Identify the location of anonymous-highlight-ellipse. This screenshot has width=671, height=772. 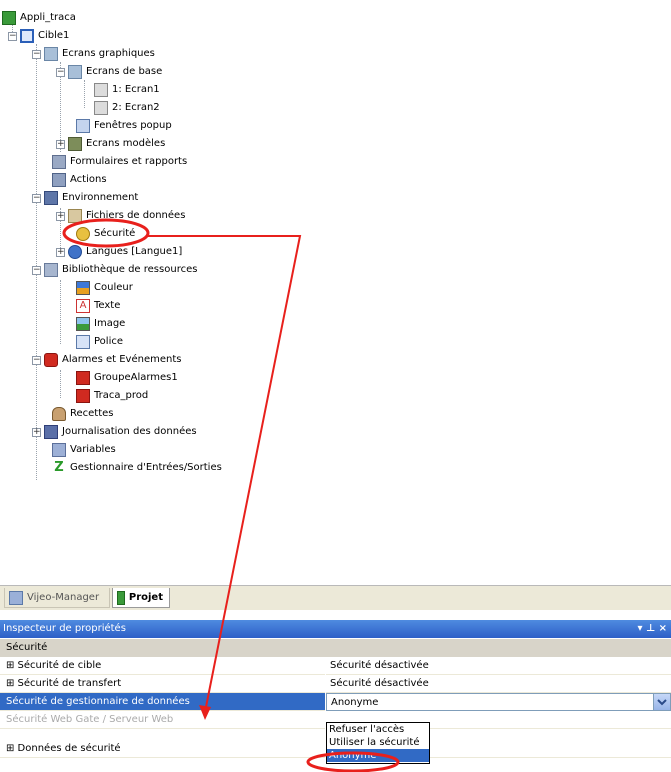
(353, 761).